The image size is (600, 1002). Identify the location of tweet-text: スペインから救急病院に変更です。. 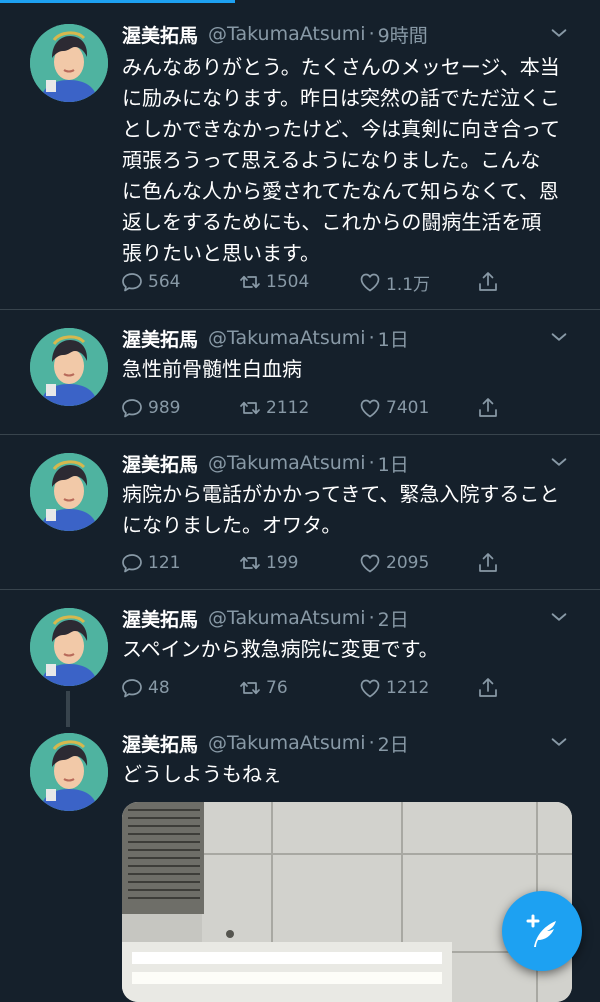
(280, 649).